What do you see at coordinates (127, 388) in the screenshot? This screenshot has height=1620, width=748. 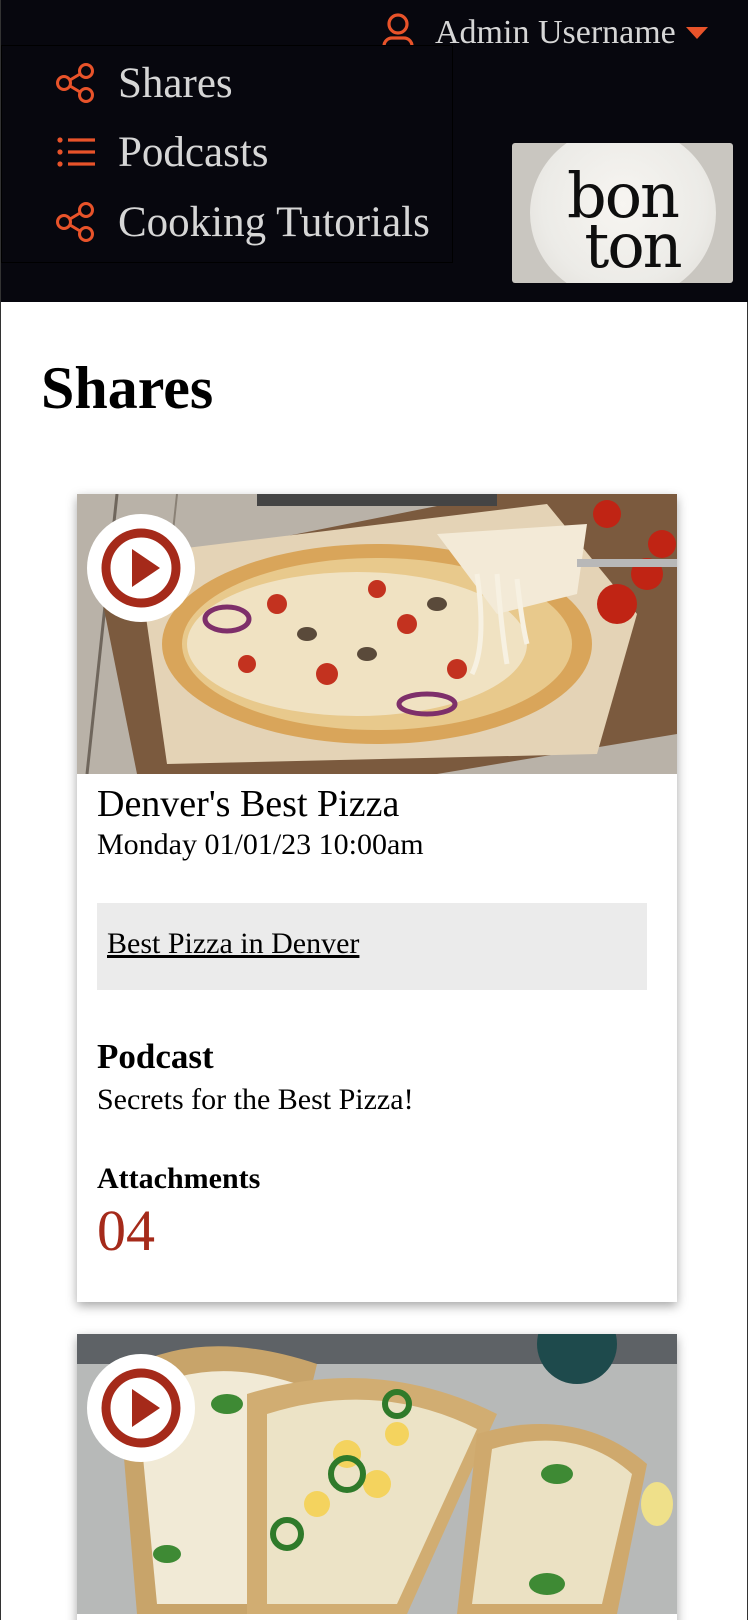 I see `page-title: Shares` at bounding box center [127, 388].